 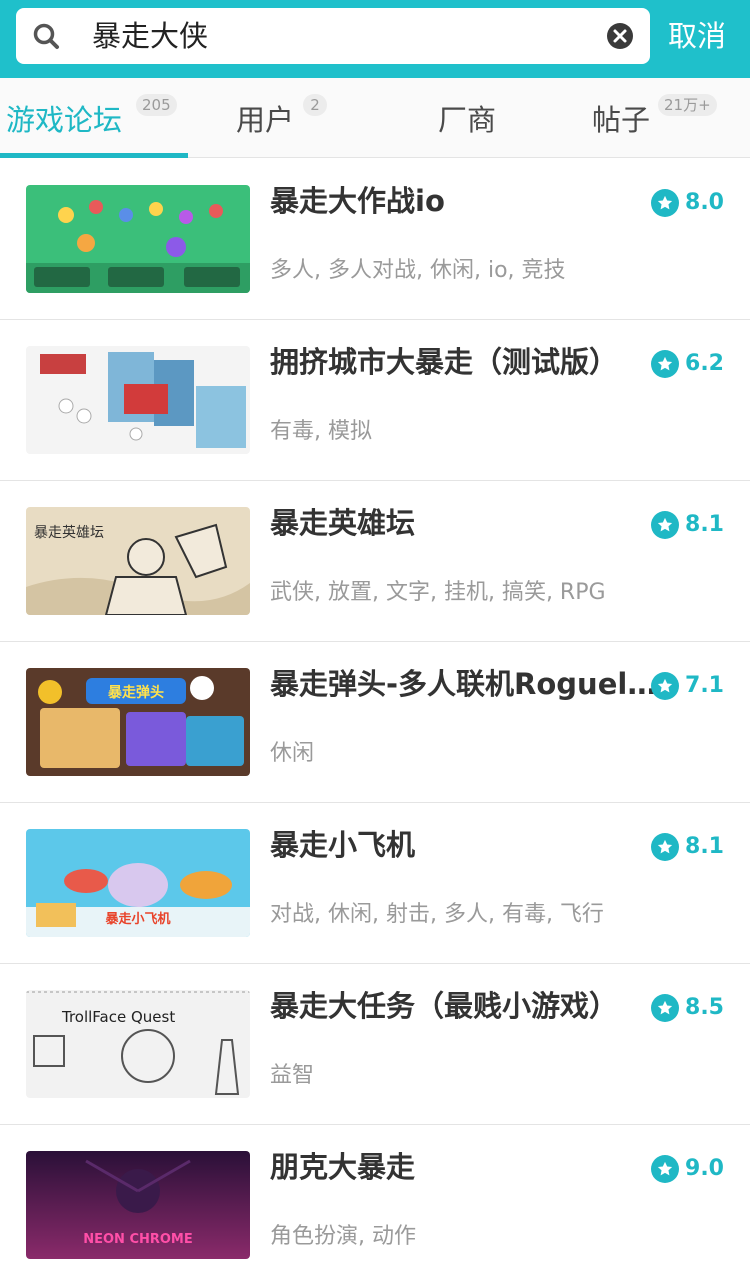 I want to click on game-title: 暴走小飞机, so click(x=343, y=845).